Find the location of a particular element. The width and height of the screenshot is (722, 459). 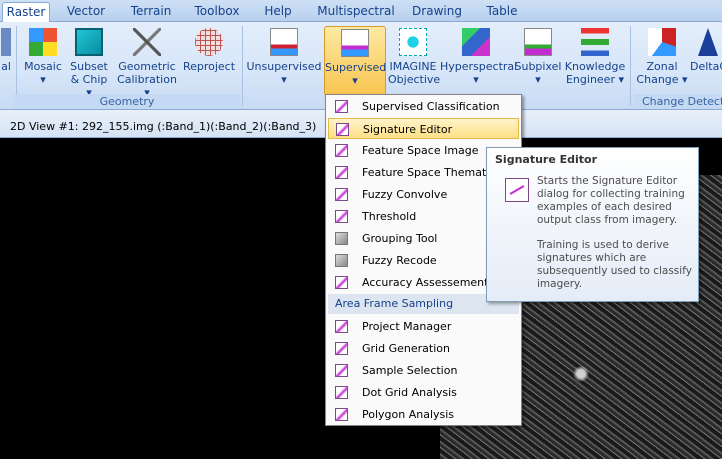

menu-label: Grouping Tool is located at coordinates (400, 238).